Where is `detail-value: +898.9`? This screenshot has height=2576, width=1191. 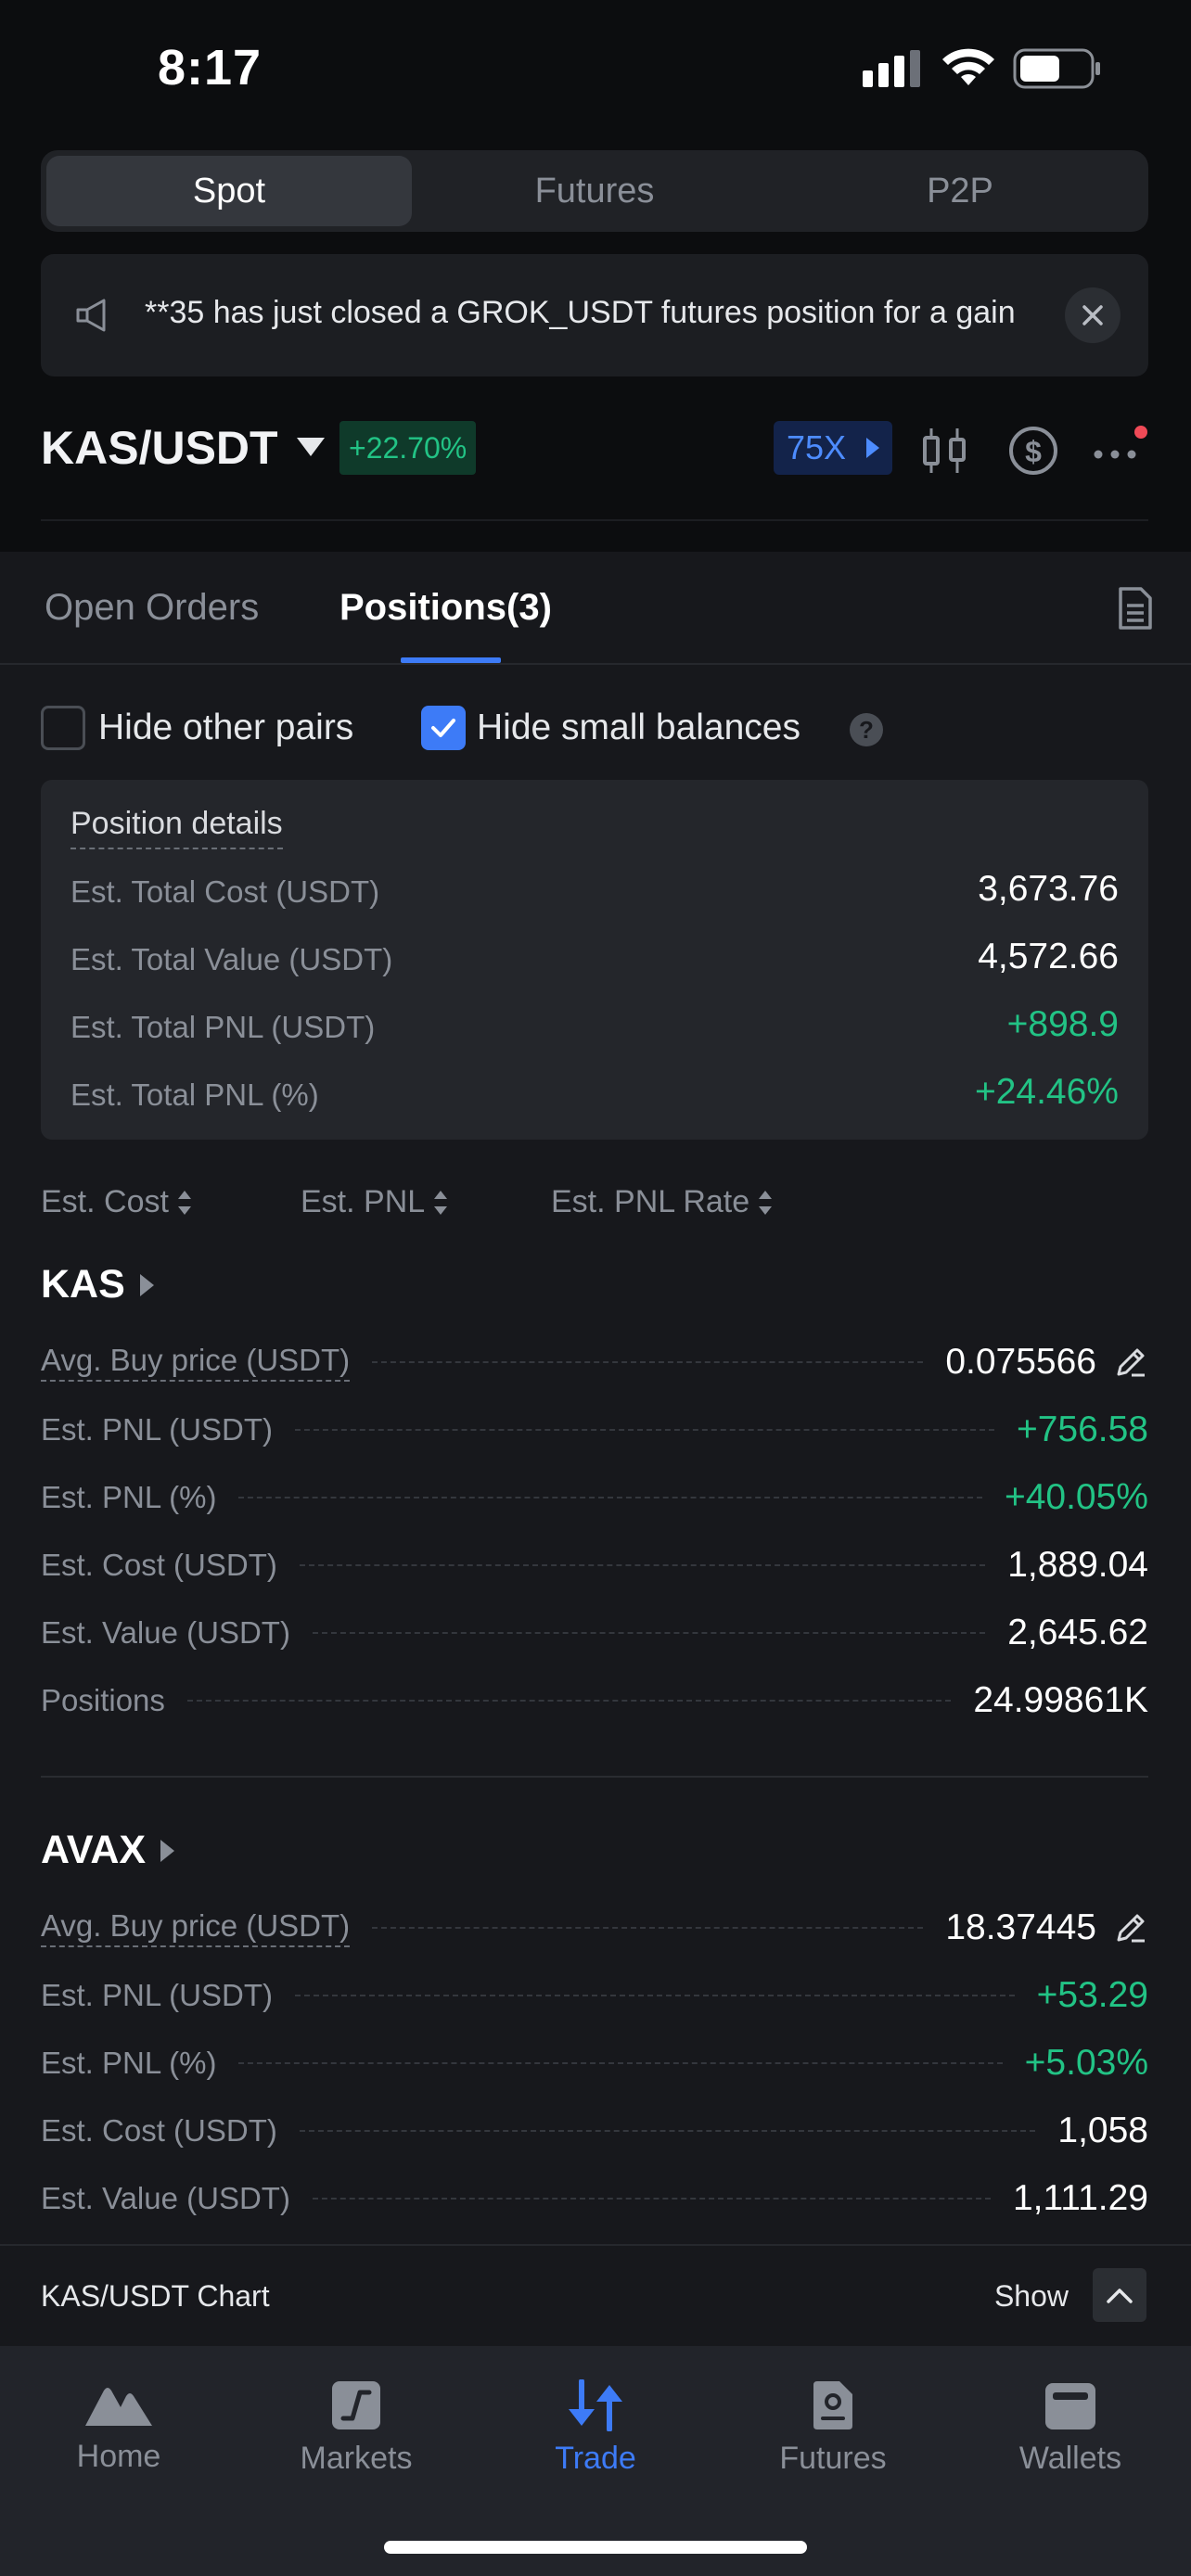 detail-value: +898.9 is located at coordinates (1062, 1024).